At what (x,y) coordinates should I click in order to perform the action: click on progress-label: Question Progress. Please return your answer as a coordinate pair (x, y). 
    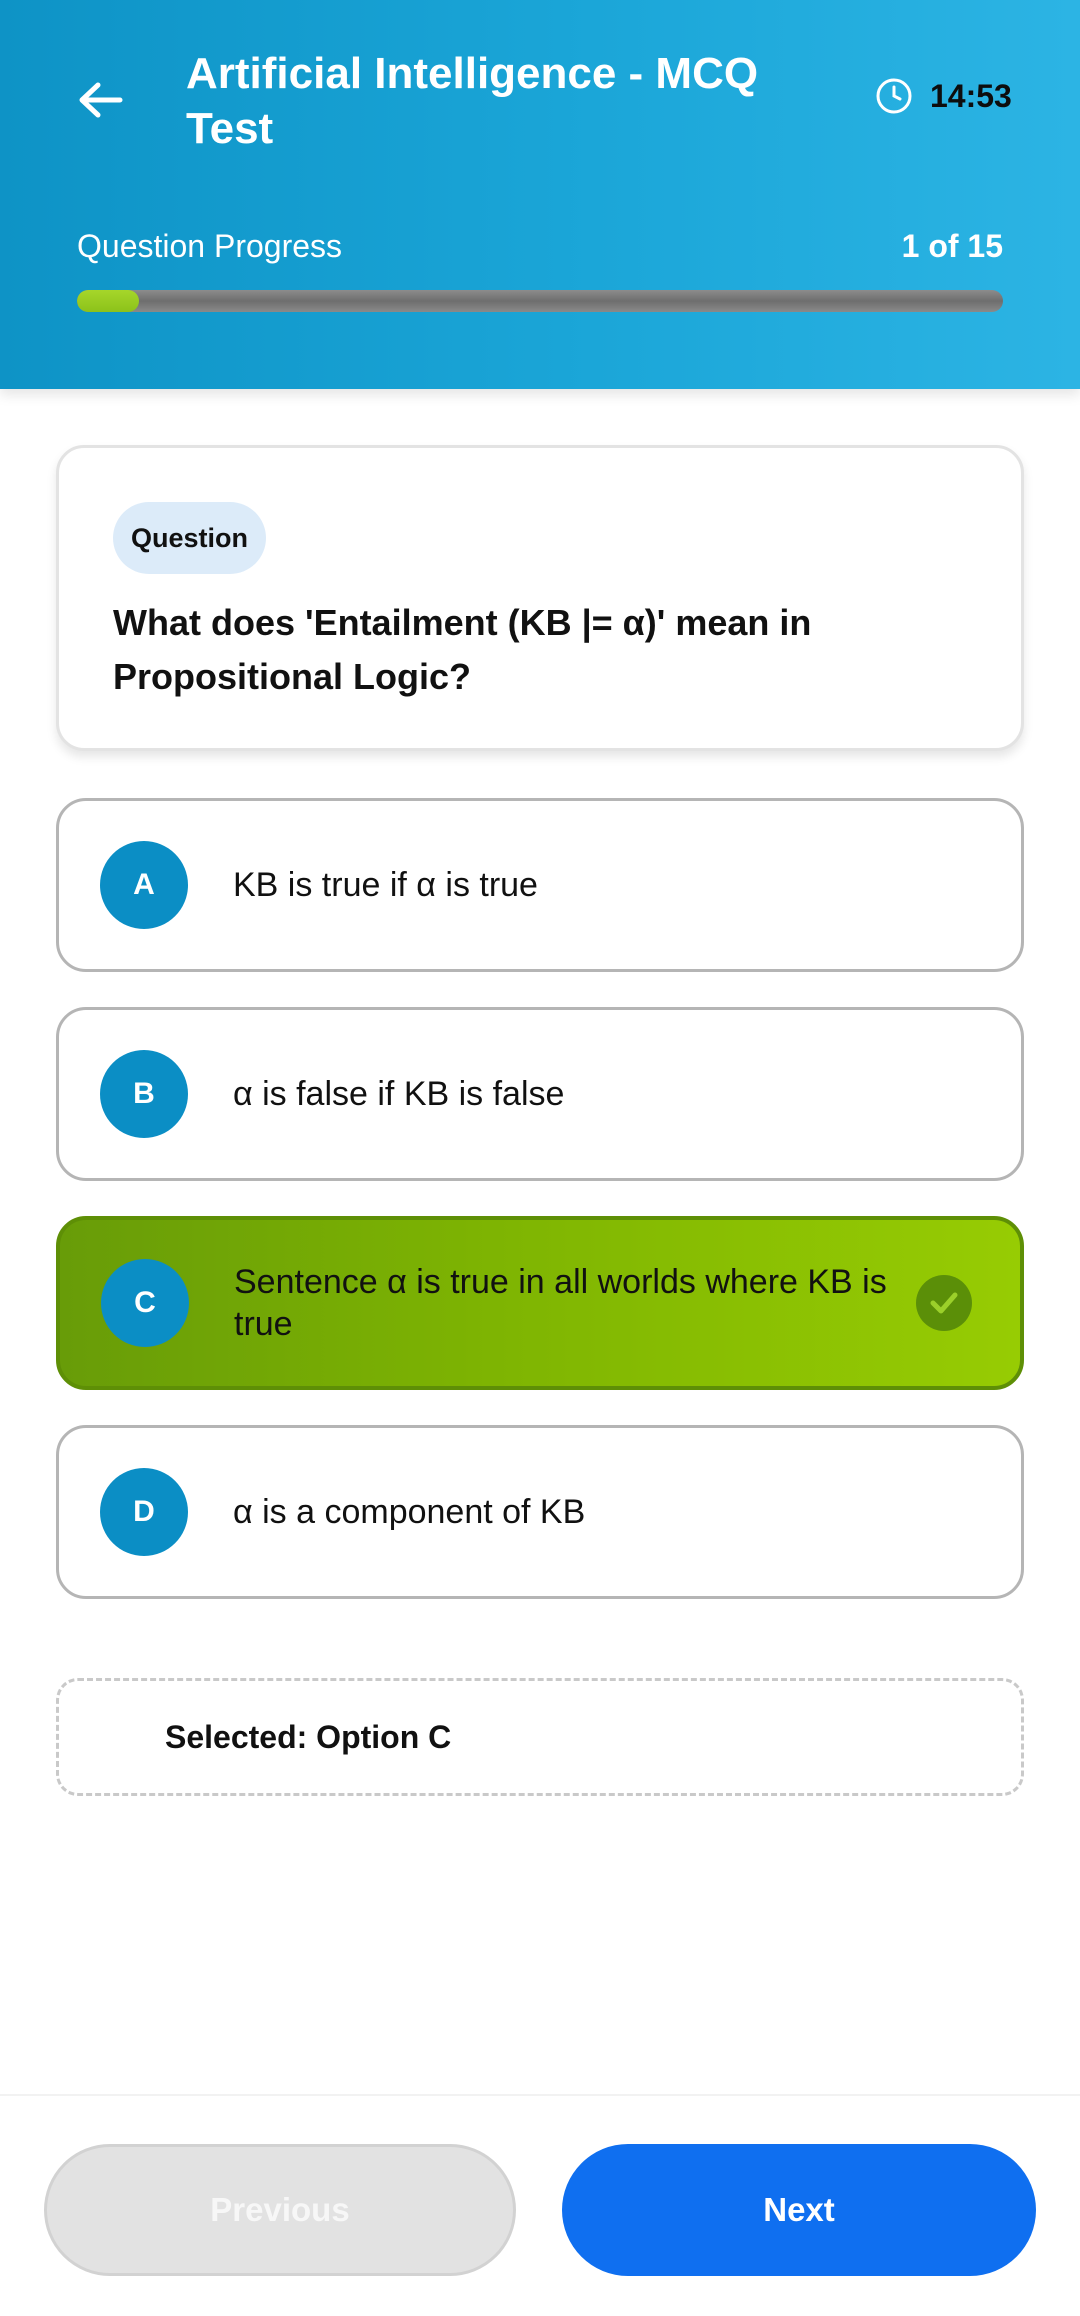
    Looking at the image, I should click on (210, 246).